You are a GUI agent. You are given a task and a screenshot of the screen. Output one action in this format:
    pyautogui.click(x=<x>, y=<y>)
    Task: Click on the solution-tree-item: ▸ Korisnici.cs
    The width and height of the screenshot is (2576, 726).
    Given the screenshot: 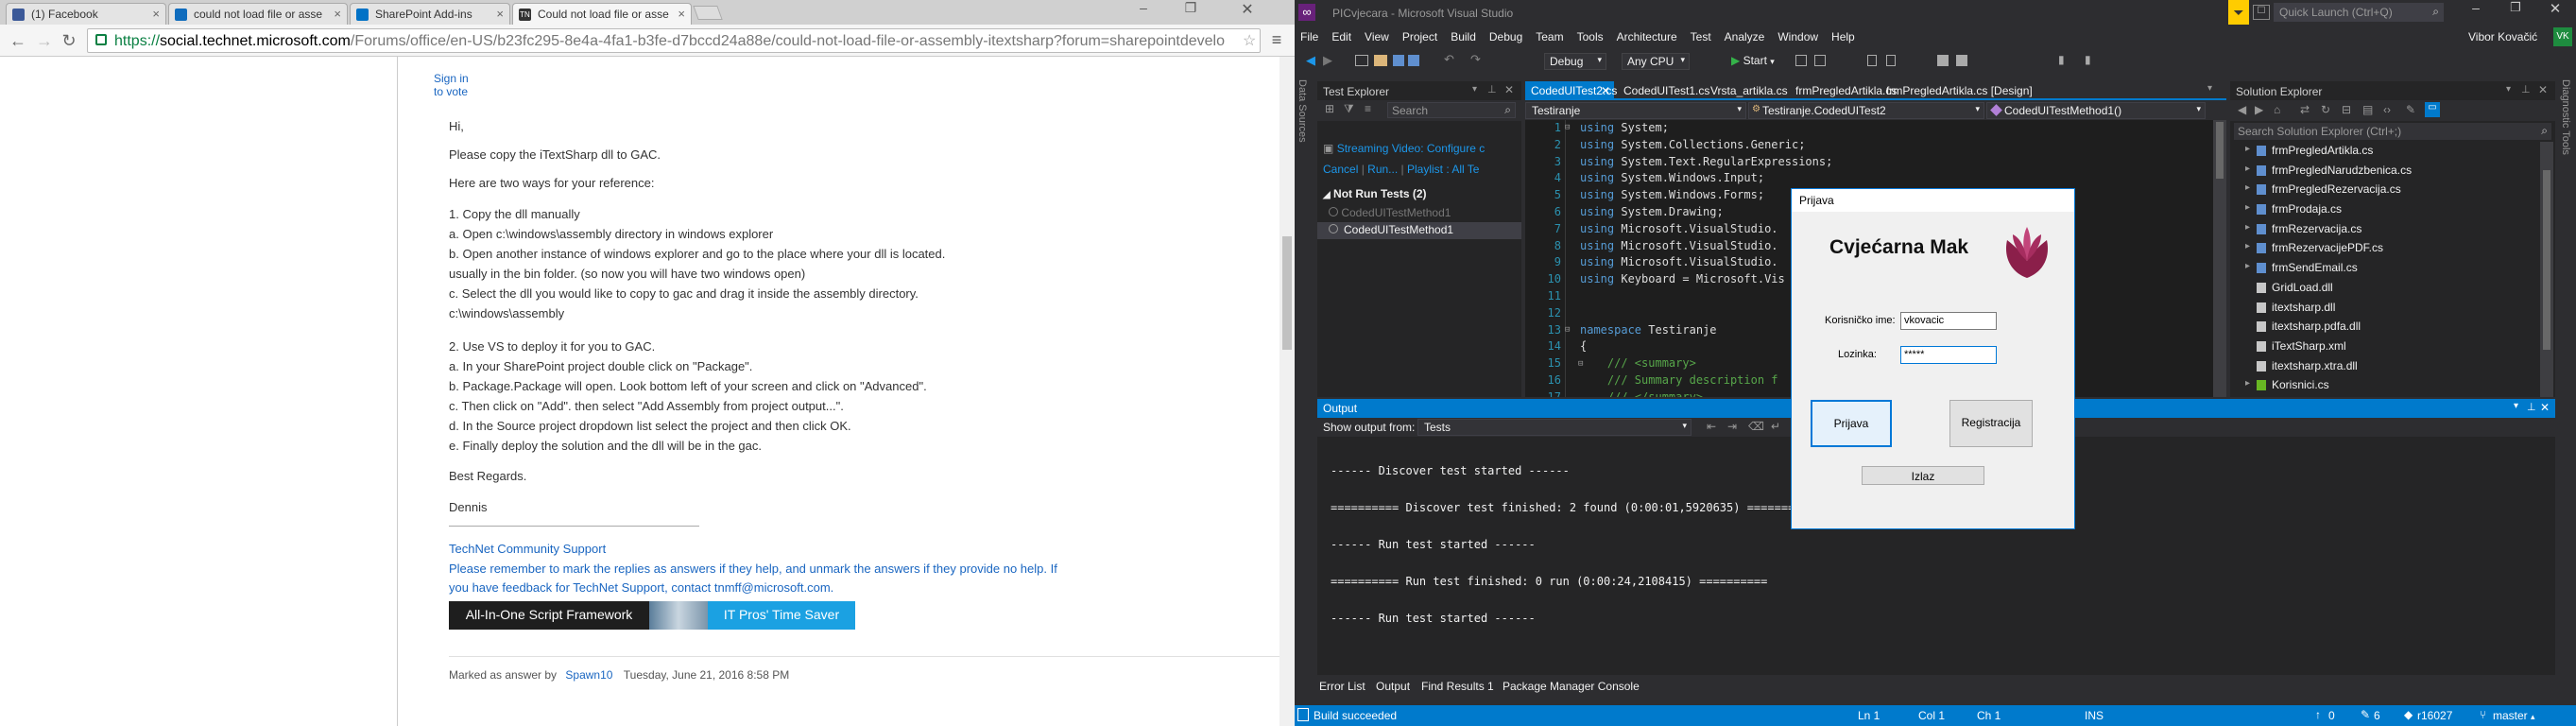 What is the action you would take?
    pyautogui.click(x=2384, y=386)
    